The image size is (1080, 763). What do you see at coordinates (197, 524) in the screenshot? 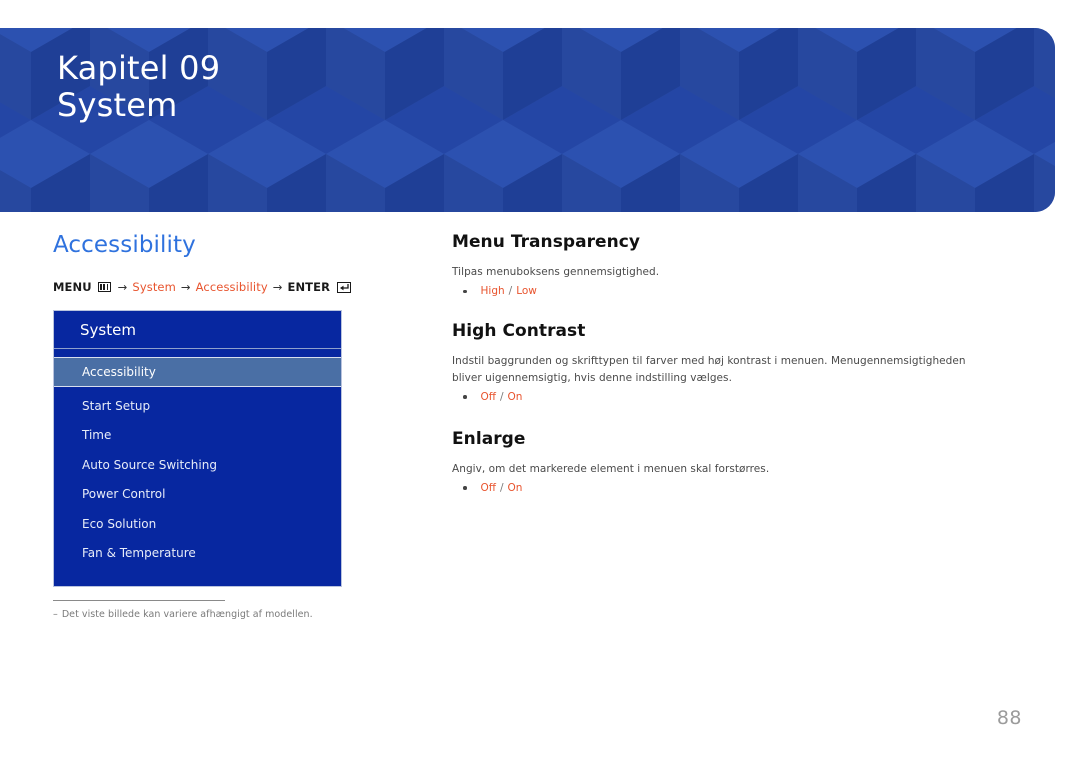
I see `osd-item-eco-solution: Eco Solution` at bounding box center [197, 524].